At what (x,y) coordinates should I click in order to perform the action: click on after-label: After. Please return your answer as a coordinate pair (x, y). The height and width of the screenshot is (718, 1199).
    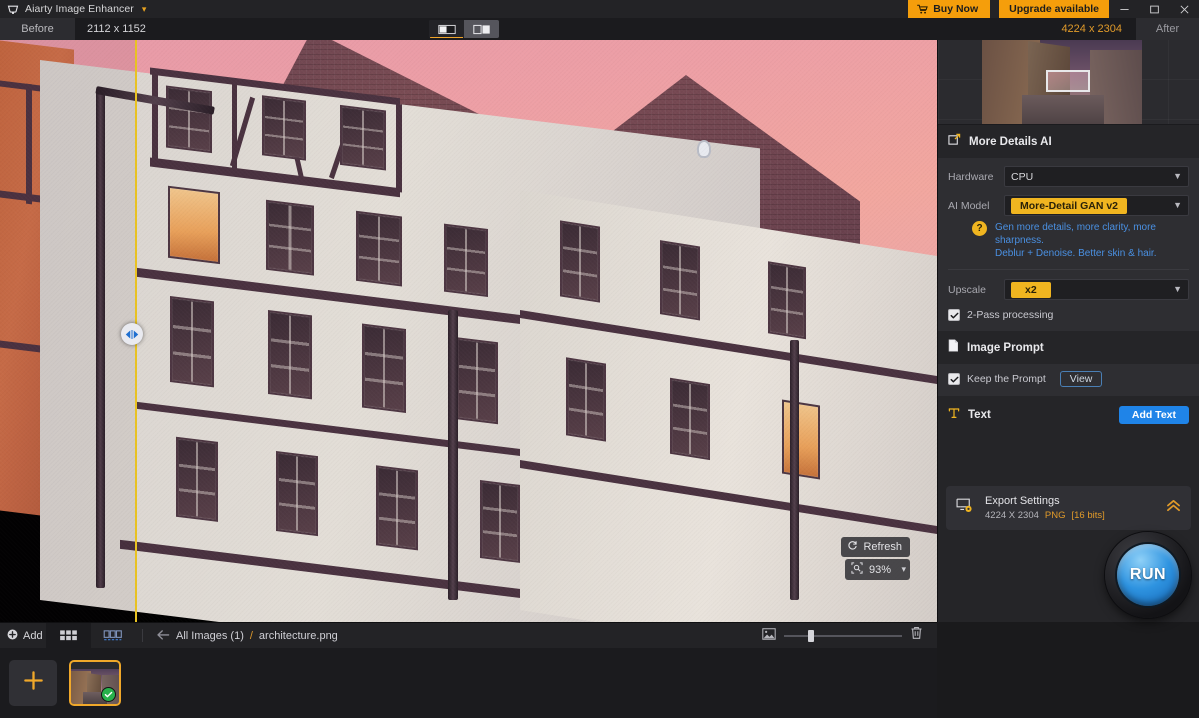
    Looking at the image, I should click on (1167, 29).